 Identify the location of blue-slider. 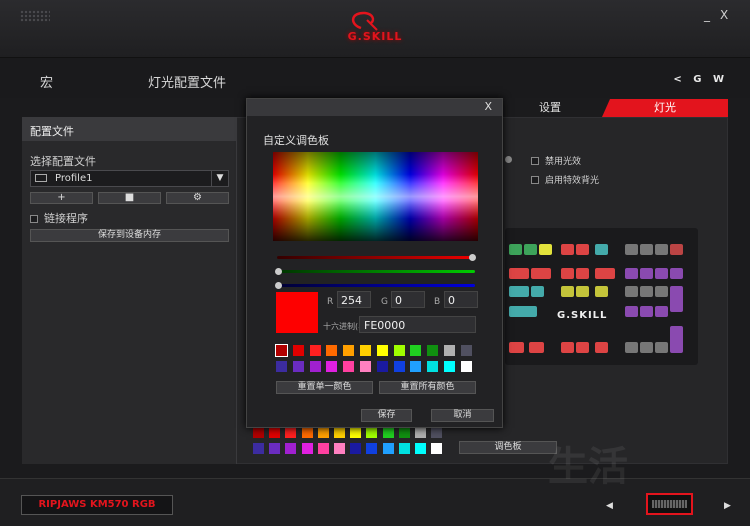
(375, 285).